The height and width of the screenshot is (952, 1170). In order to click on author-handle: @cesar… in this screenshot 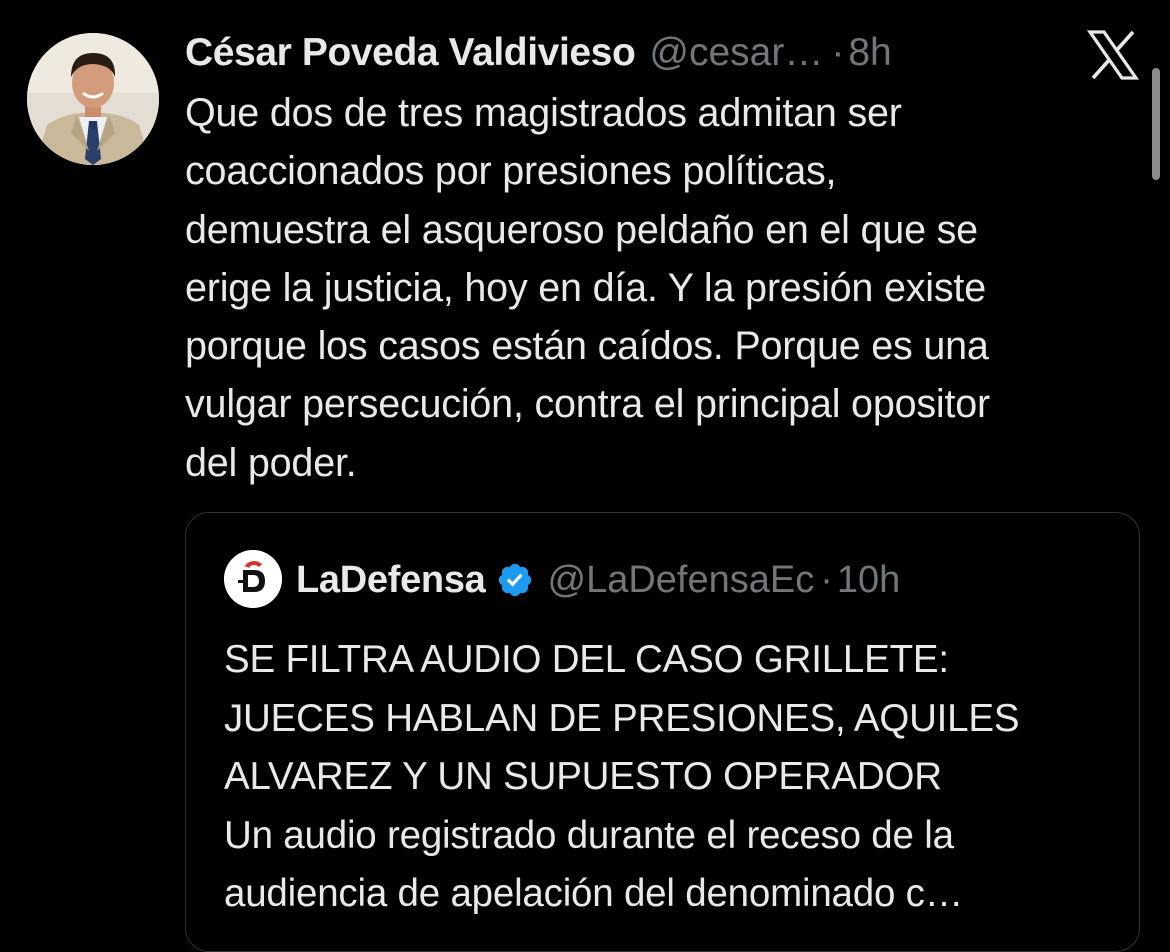, I will do `click(736, 53)`.